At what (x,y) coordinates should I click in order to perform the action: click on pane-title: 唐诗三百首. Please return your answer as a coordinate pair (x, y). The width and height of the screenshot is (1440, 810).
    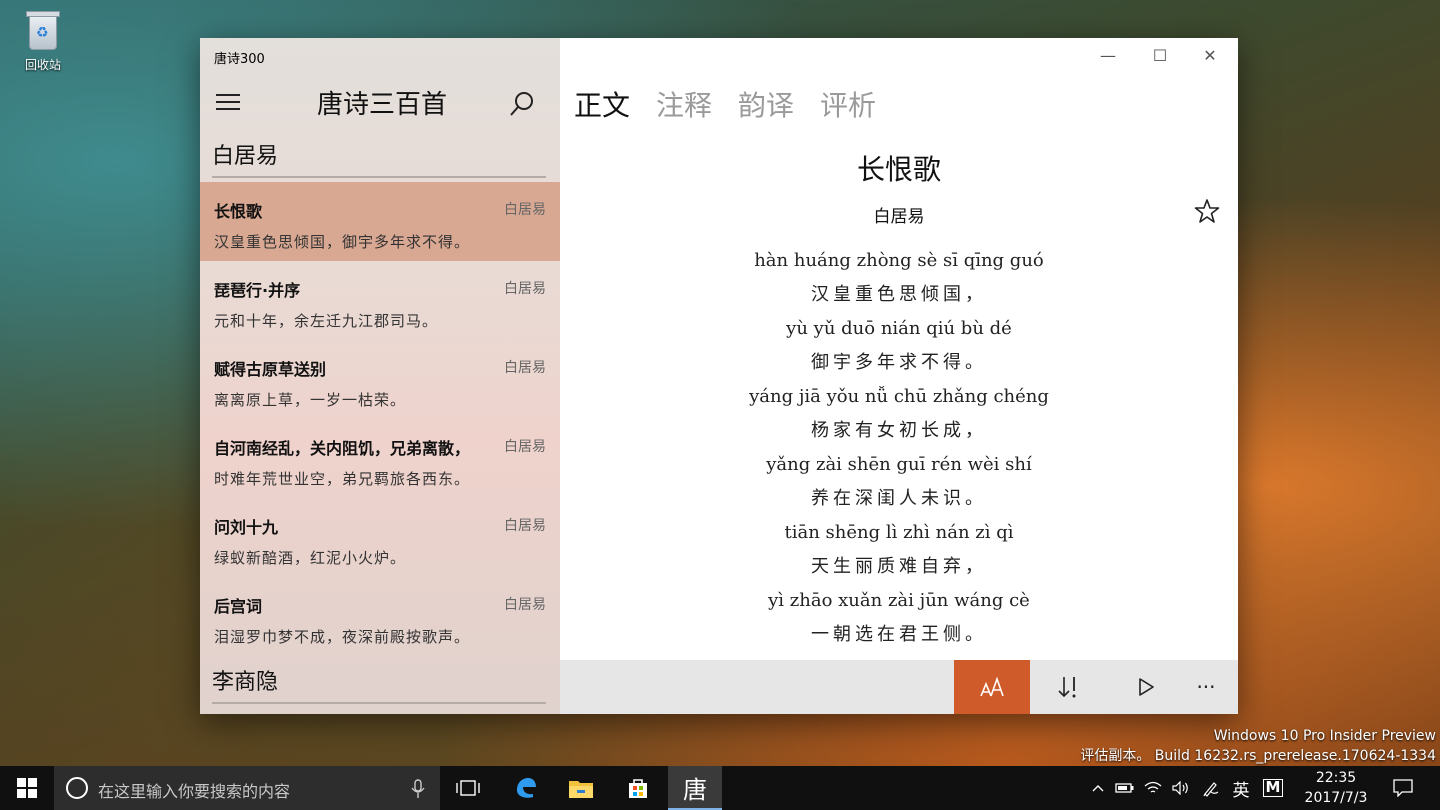
    Looking at the image, I should click on (381, 105).